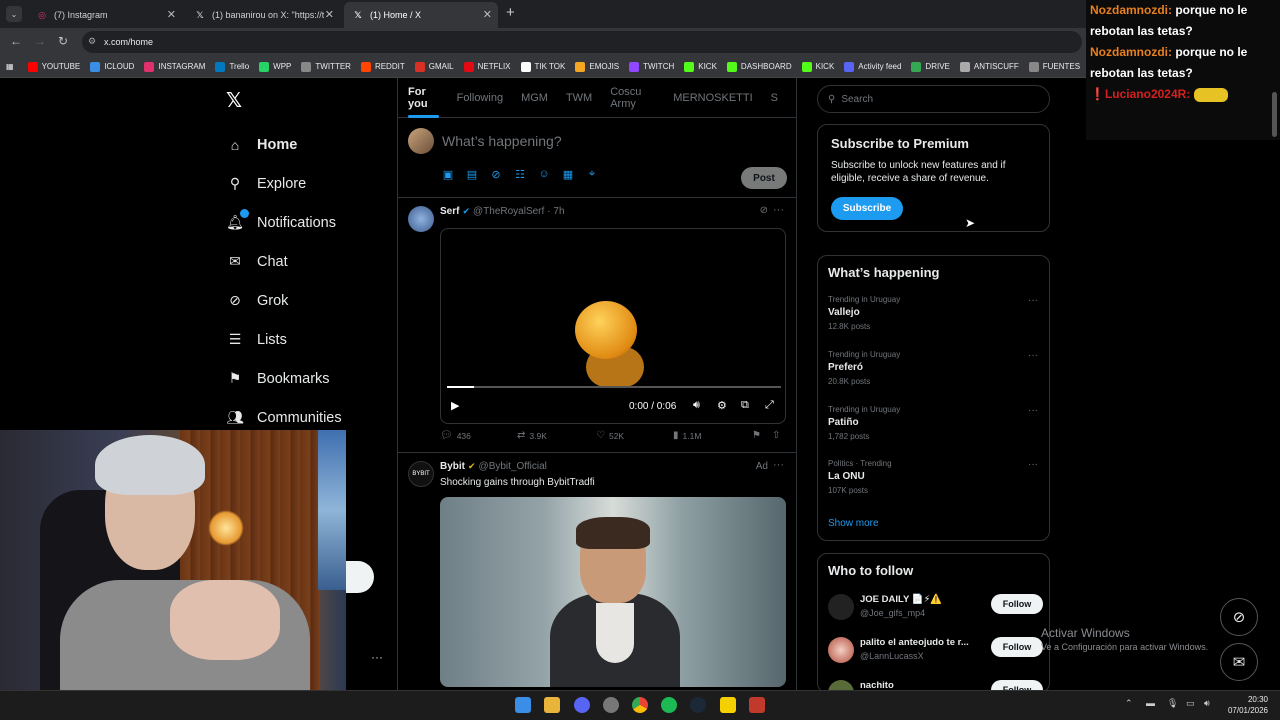 This screenshot has width=1280, height=720. I want to click on tab-bananirou: 𝕏 (1) bananirou on X: "https://t.co ✕, so click(263, 15).